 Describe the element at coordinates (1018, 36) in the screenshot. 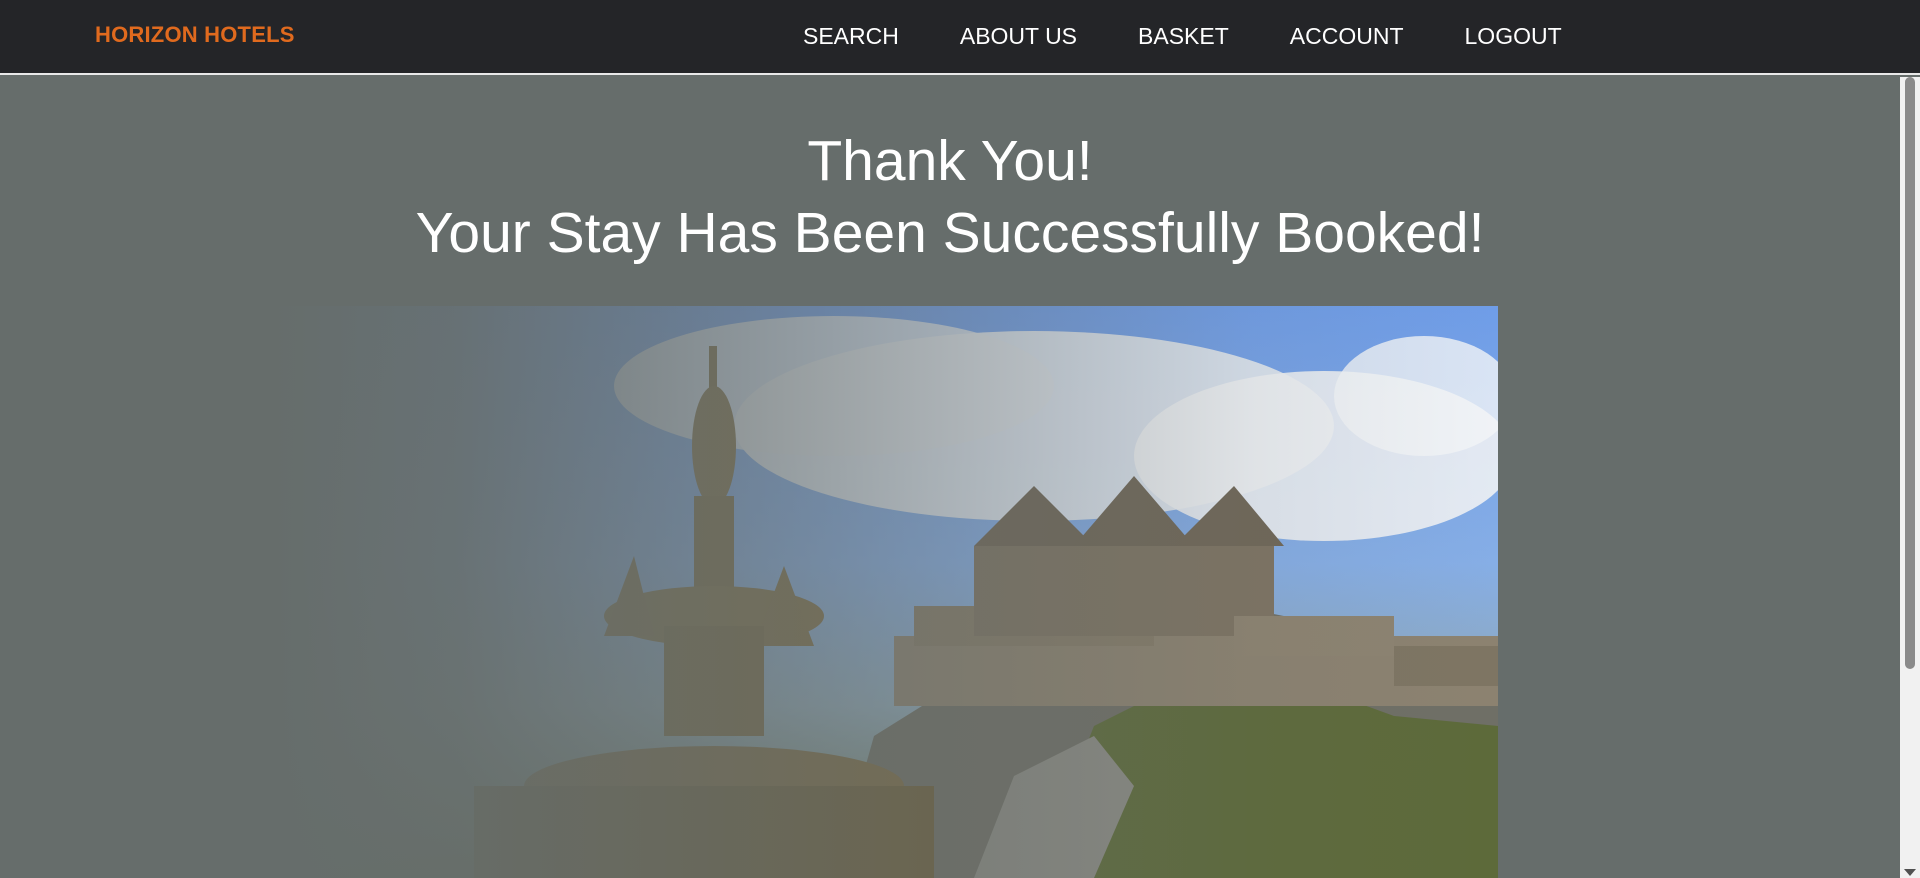

I see `nav-about-us: ABOUT US` at that location.